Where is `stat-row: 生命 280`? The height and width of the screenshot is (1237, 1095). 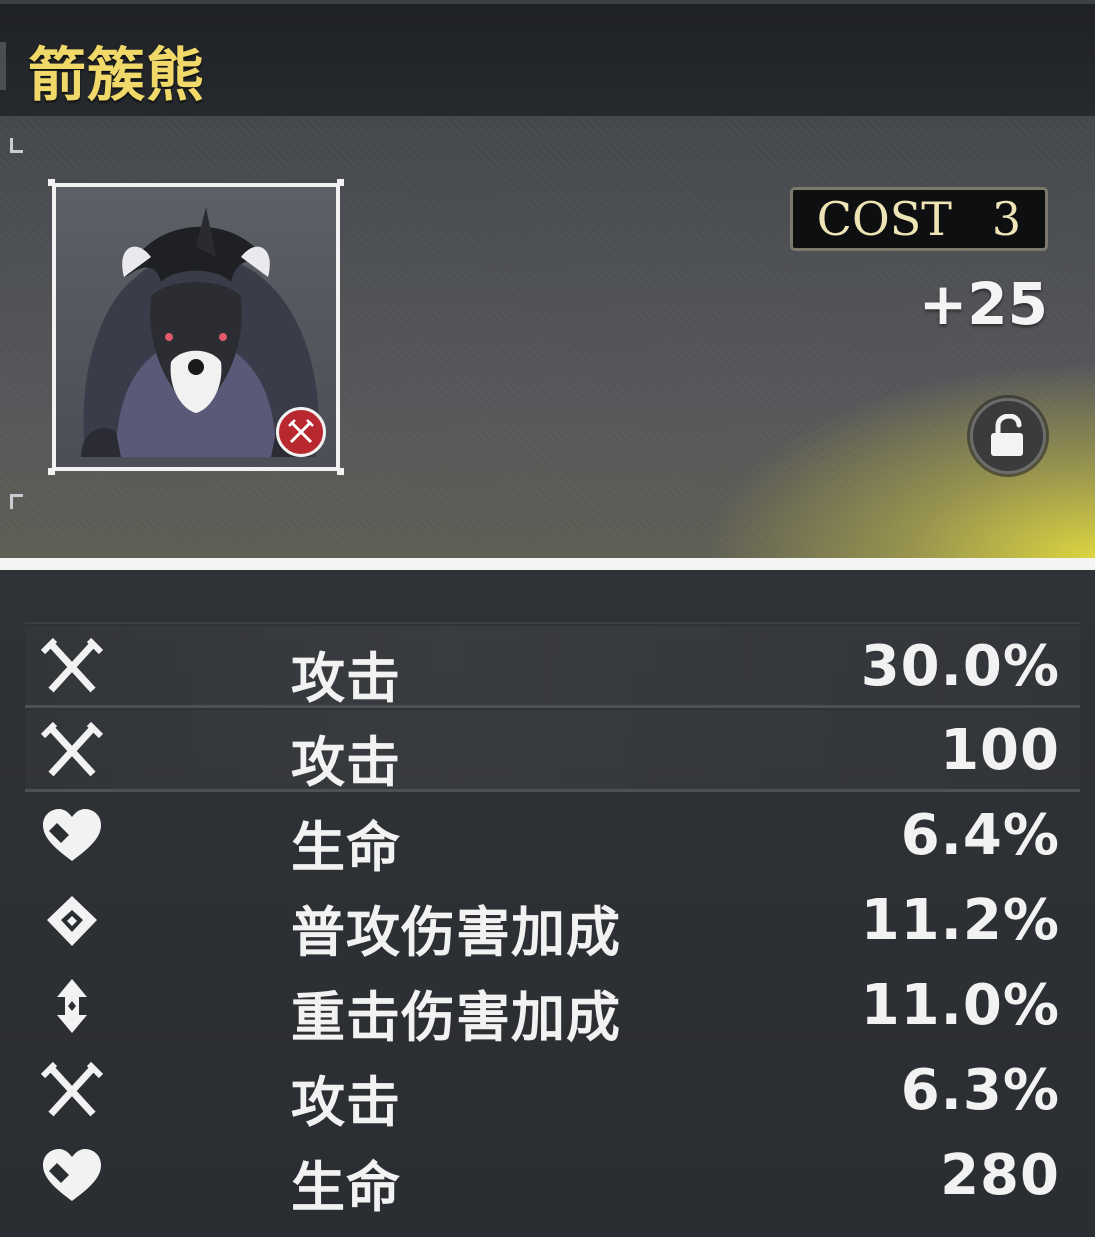 stat-row: 生命 280 is located at coordinates (552, 1177).